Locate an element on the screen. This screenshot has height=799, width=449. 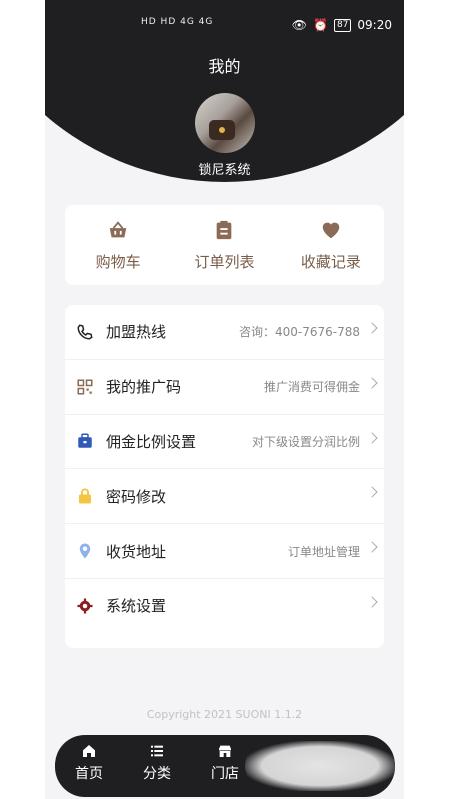
avatar is located at coordinates (225, 123).